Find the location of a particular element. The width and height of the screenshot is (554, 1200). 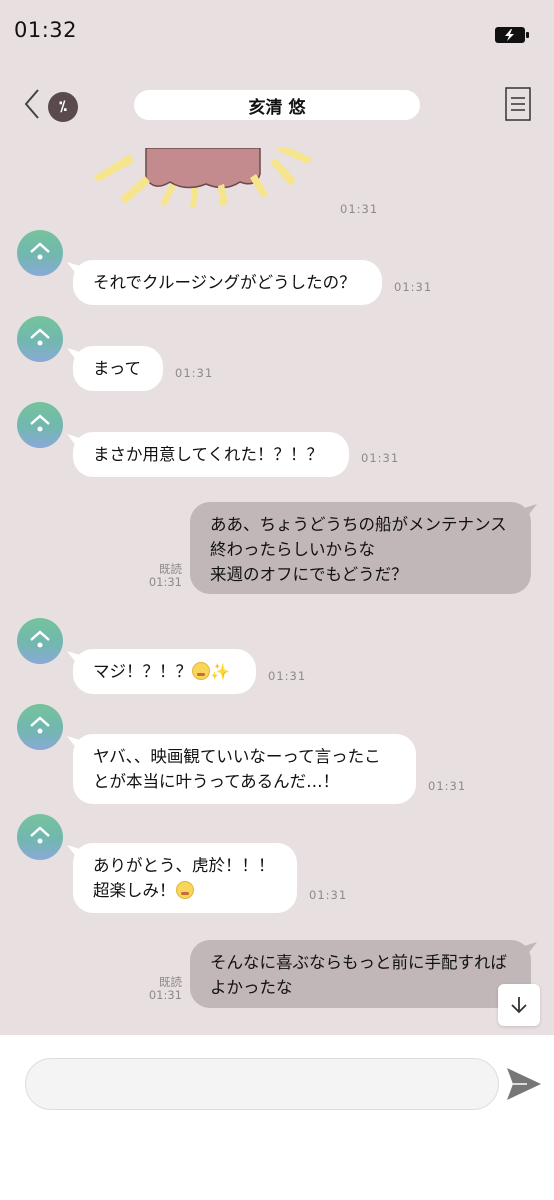

incoming-message: まって is located at coordinates (118, 368).